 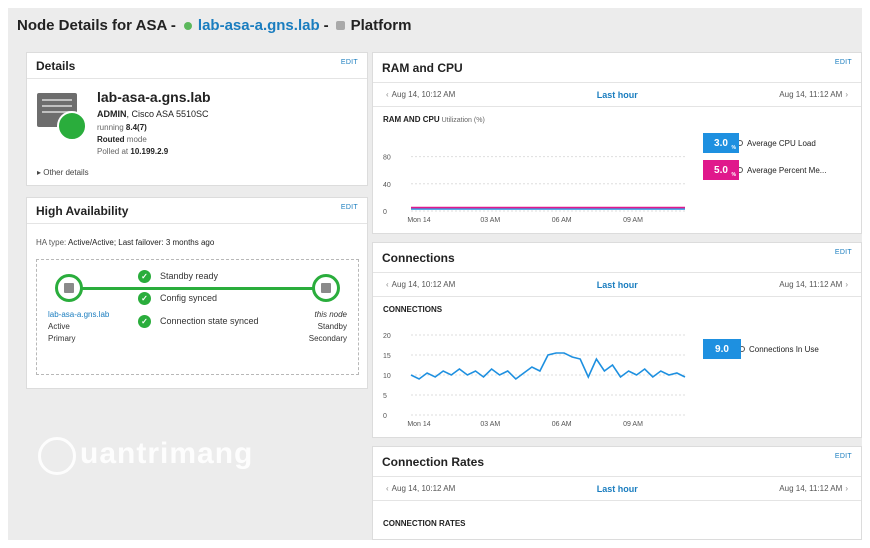 What do you see at coordinates (209, 321) in the screenshot?
I see `ha-check-connection: Connection state synced` at bounding box center [209, 321].